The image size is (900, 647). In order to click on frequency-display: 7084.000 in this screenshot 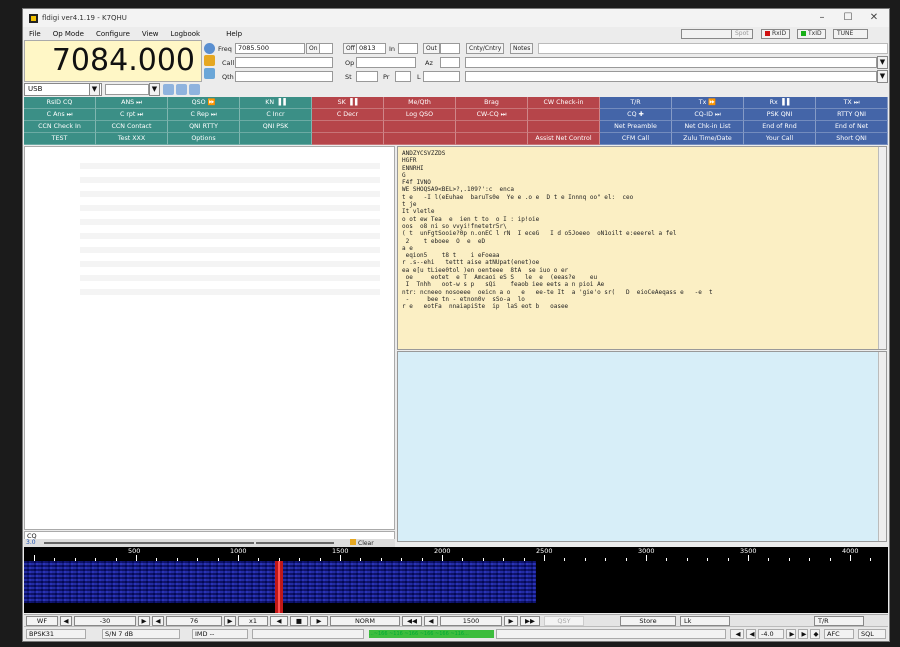, I will do `click(113, 61)`.